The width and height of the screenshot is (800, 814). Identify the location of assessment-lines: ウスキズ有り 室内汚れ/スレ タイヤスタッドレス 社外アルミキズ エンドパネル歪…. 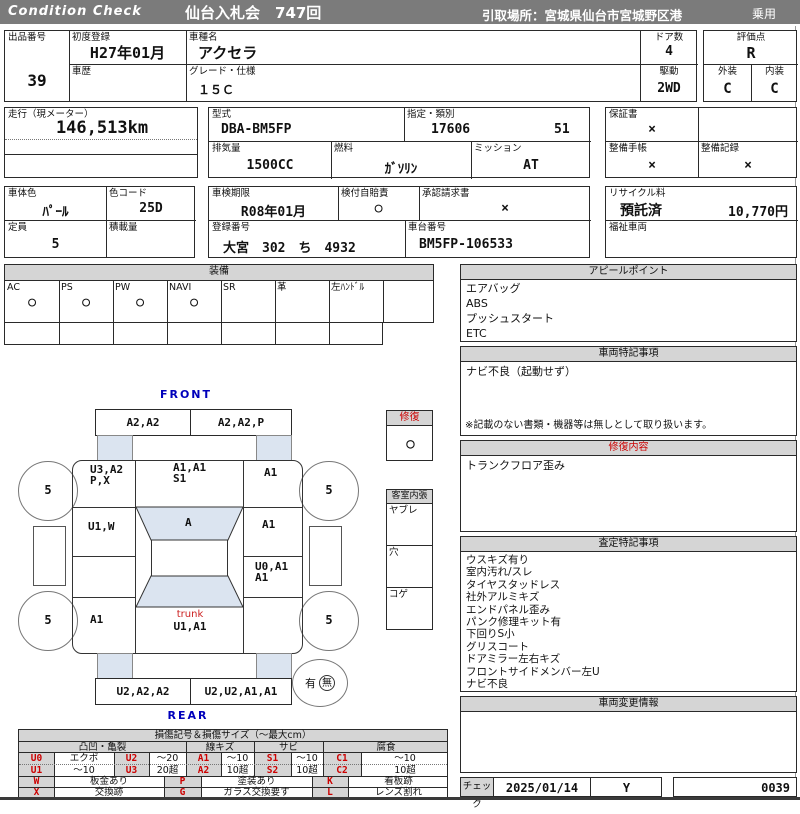
(533, 622).